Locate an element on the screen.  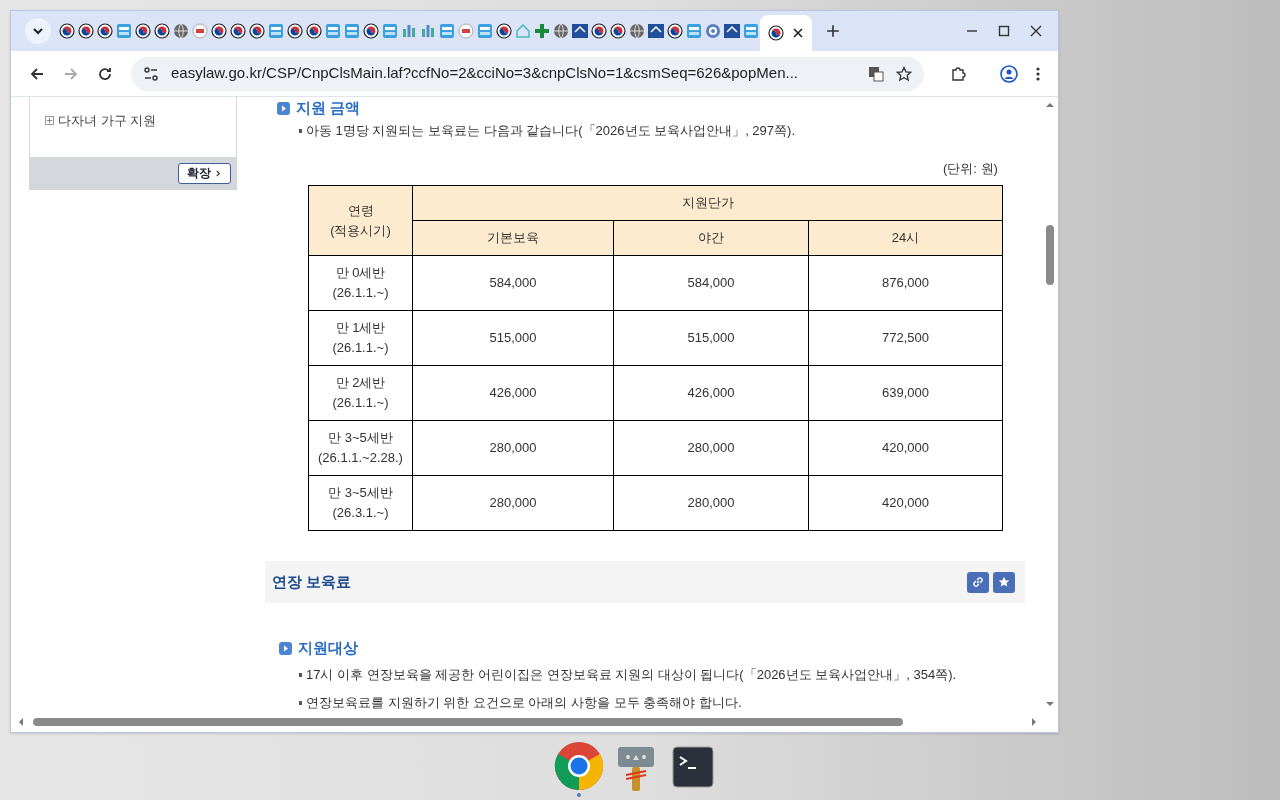
browser-tab is located at coordinates (786, 33).